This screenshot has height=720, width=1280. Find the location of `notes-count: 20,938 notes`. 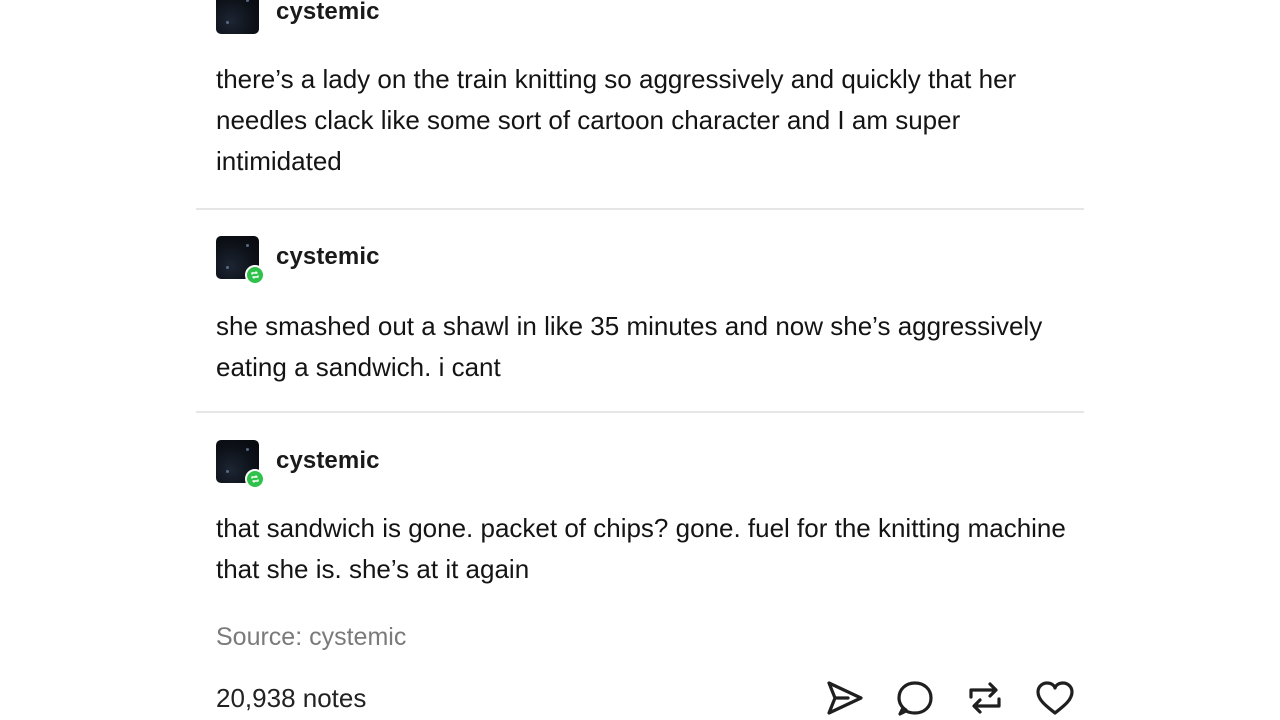

notes-count: 20,938 notes is located at coordinates (291, 698).